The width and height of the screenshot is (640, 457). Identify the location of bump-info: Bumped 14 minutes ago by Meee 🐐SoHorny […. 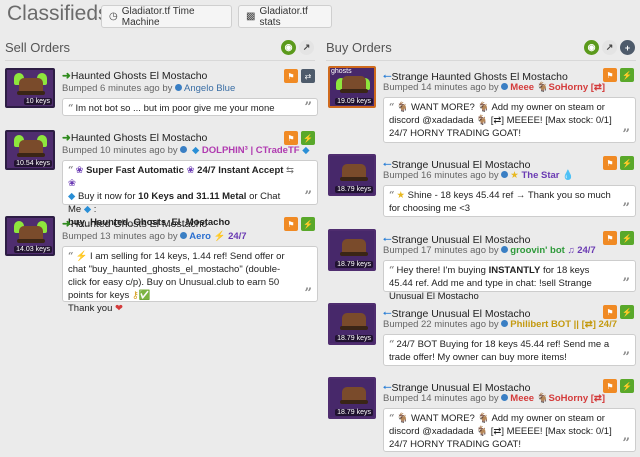
(494, 398).